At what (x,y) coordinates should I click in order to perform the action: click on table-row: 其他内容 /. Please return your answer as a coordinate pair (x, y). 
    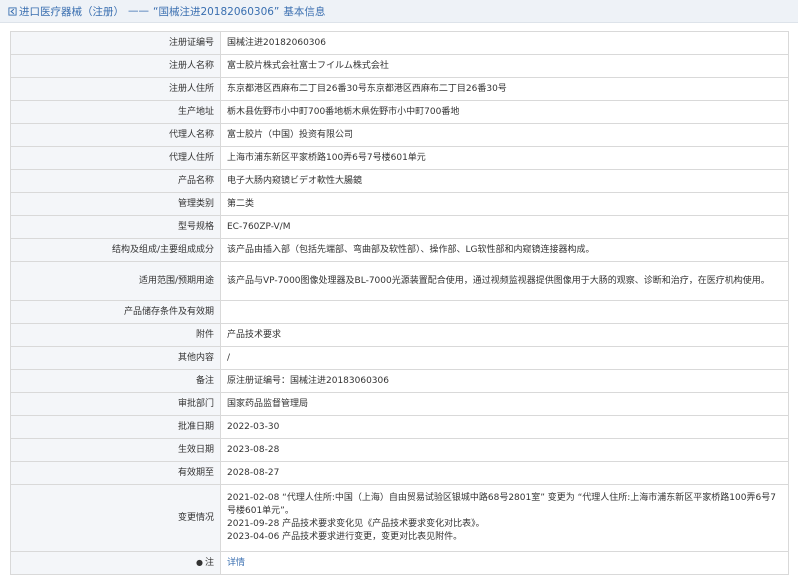
    Looking at the image, I should click on (399, 358).